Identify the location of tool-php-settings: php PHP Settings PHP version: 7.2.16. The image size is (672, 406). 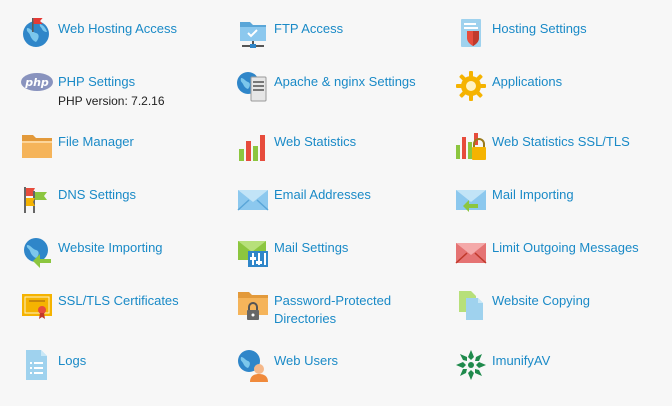
(92, 89).